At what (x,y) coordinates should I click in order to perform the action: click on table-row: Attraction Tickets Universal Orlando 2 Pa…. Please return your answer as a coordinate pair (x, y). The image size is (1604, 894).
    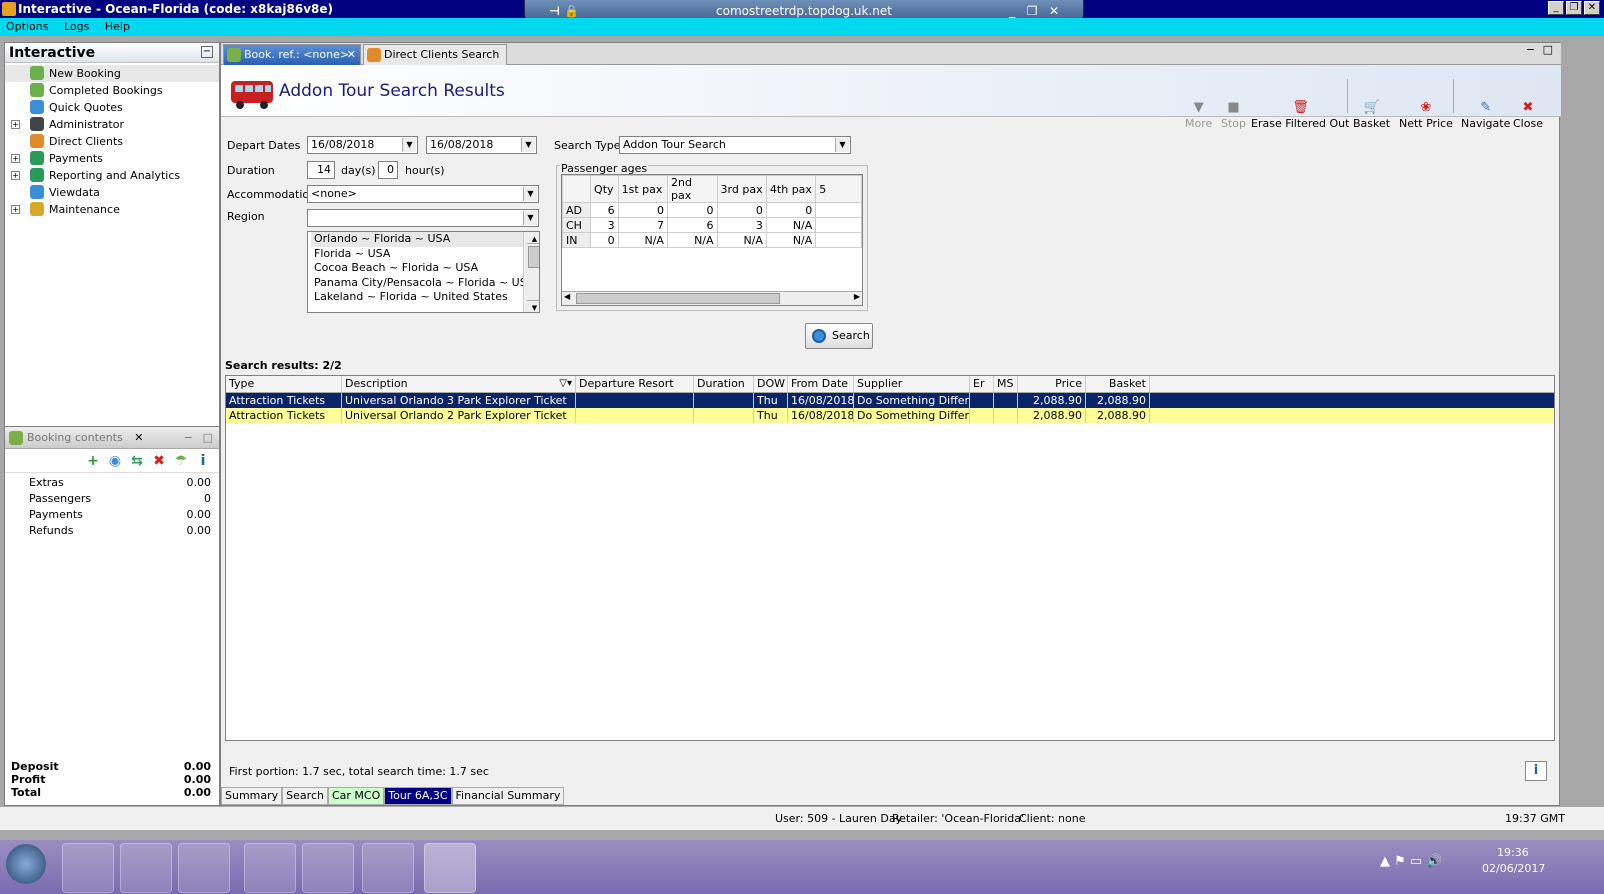
    Looking at the image, I should click on (890, 415).